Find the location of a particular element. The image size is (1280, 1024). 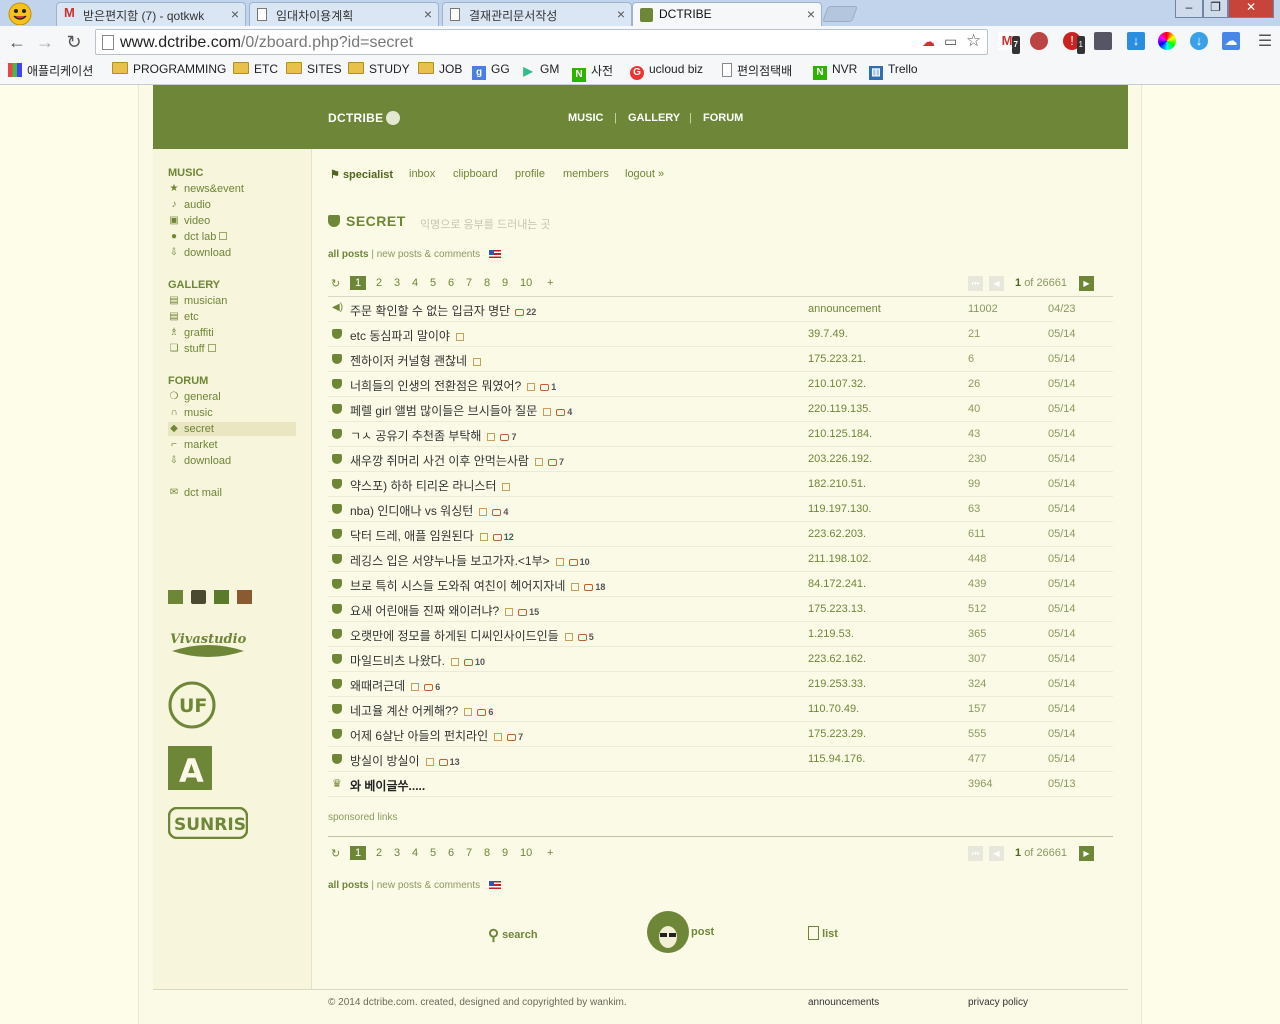

sidebar-item-general: ❍ general is located at coordinates (232, 397).